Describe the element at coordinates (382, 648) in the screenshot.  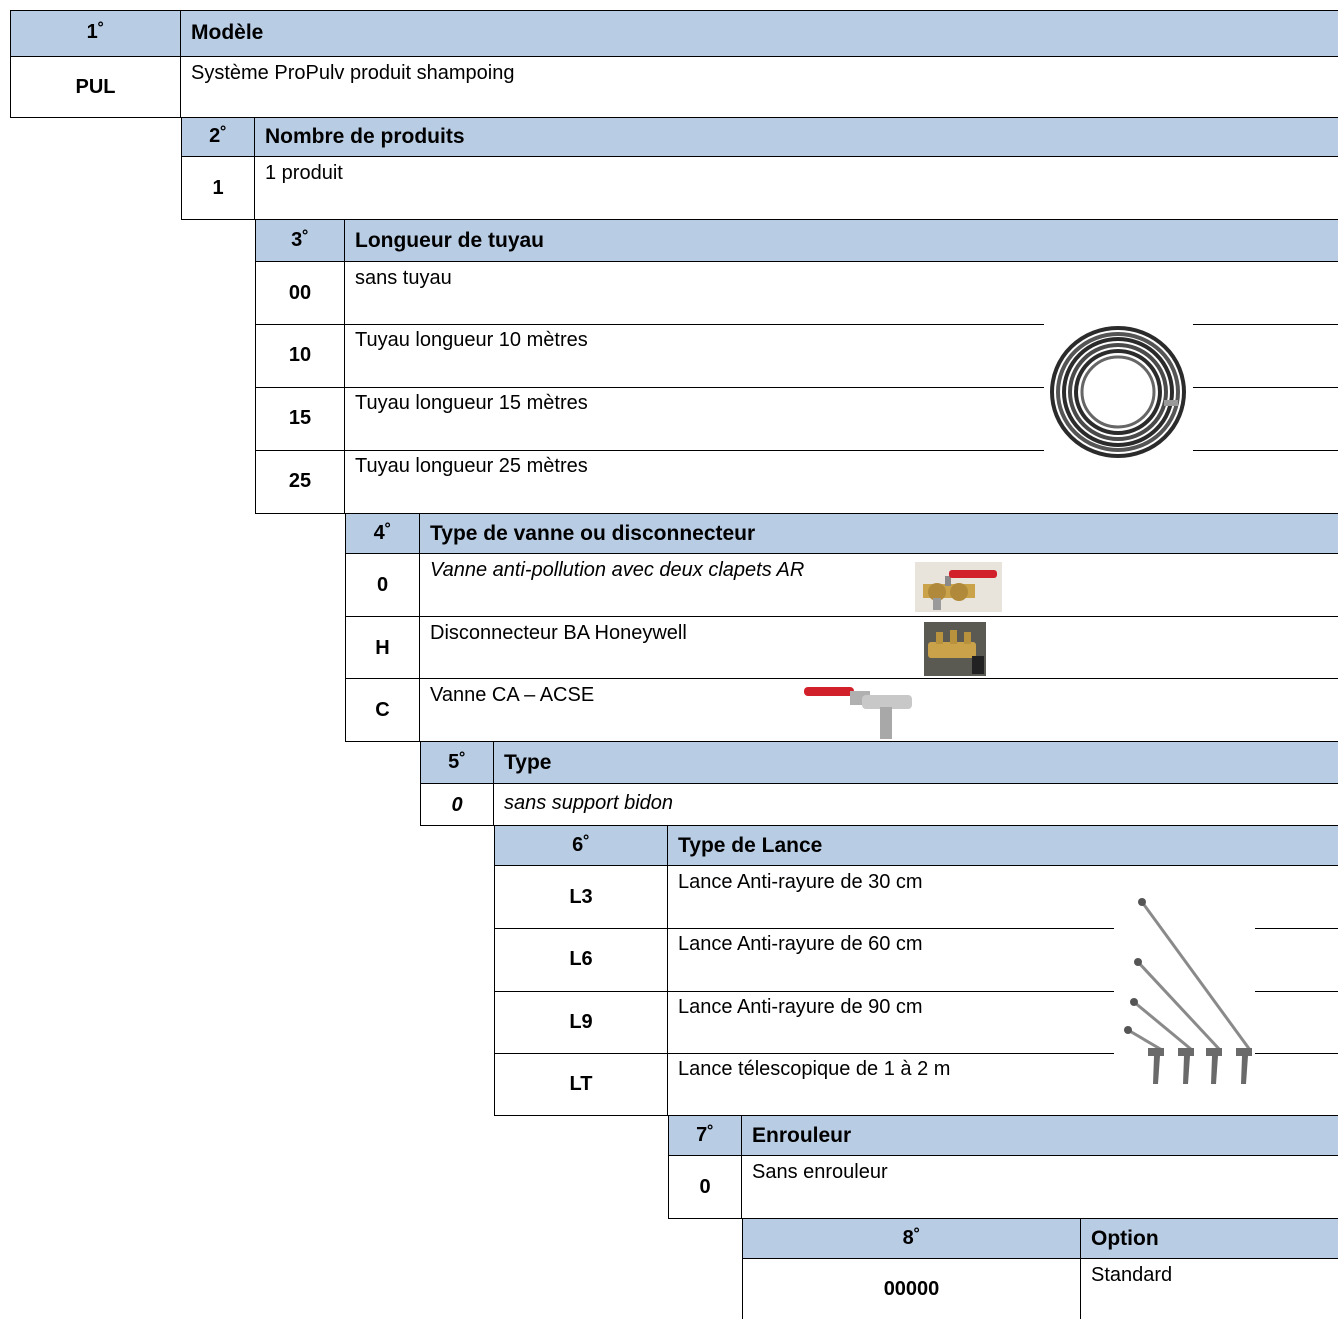
I see `option-code: H` at that location.